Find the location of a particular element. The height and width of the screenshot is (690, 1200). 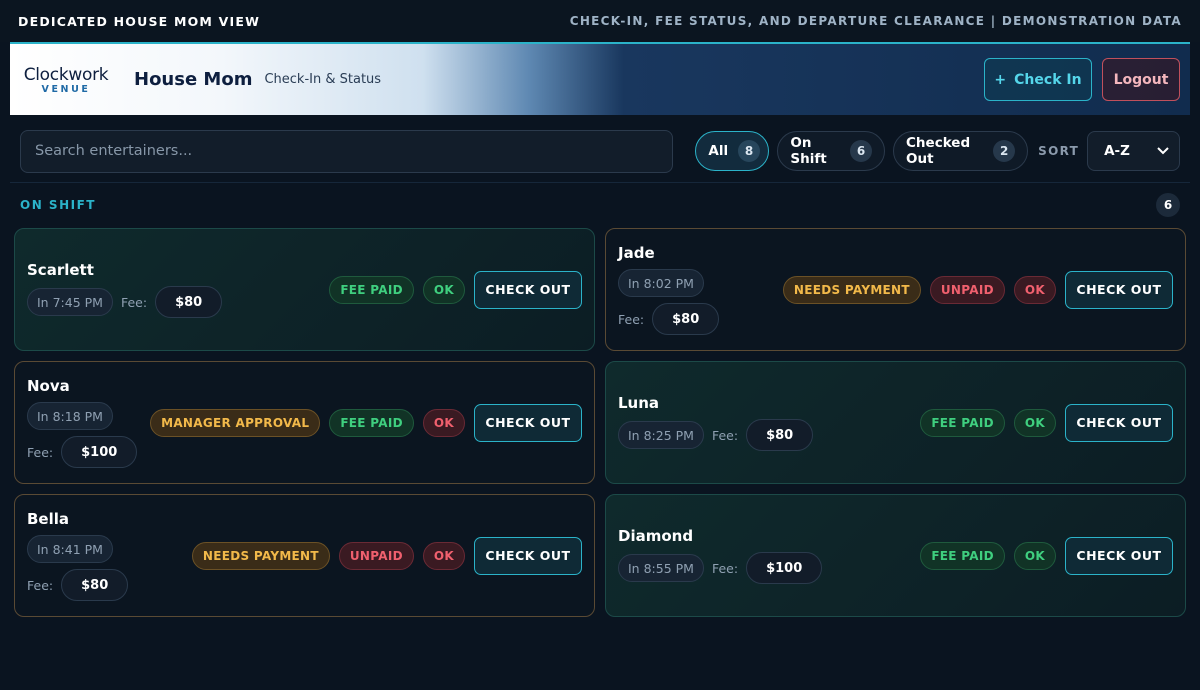

entertainer-name: Jade is located at coordinates (636, 253).